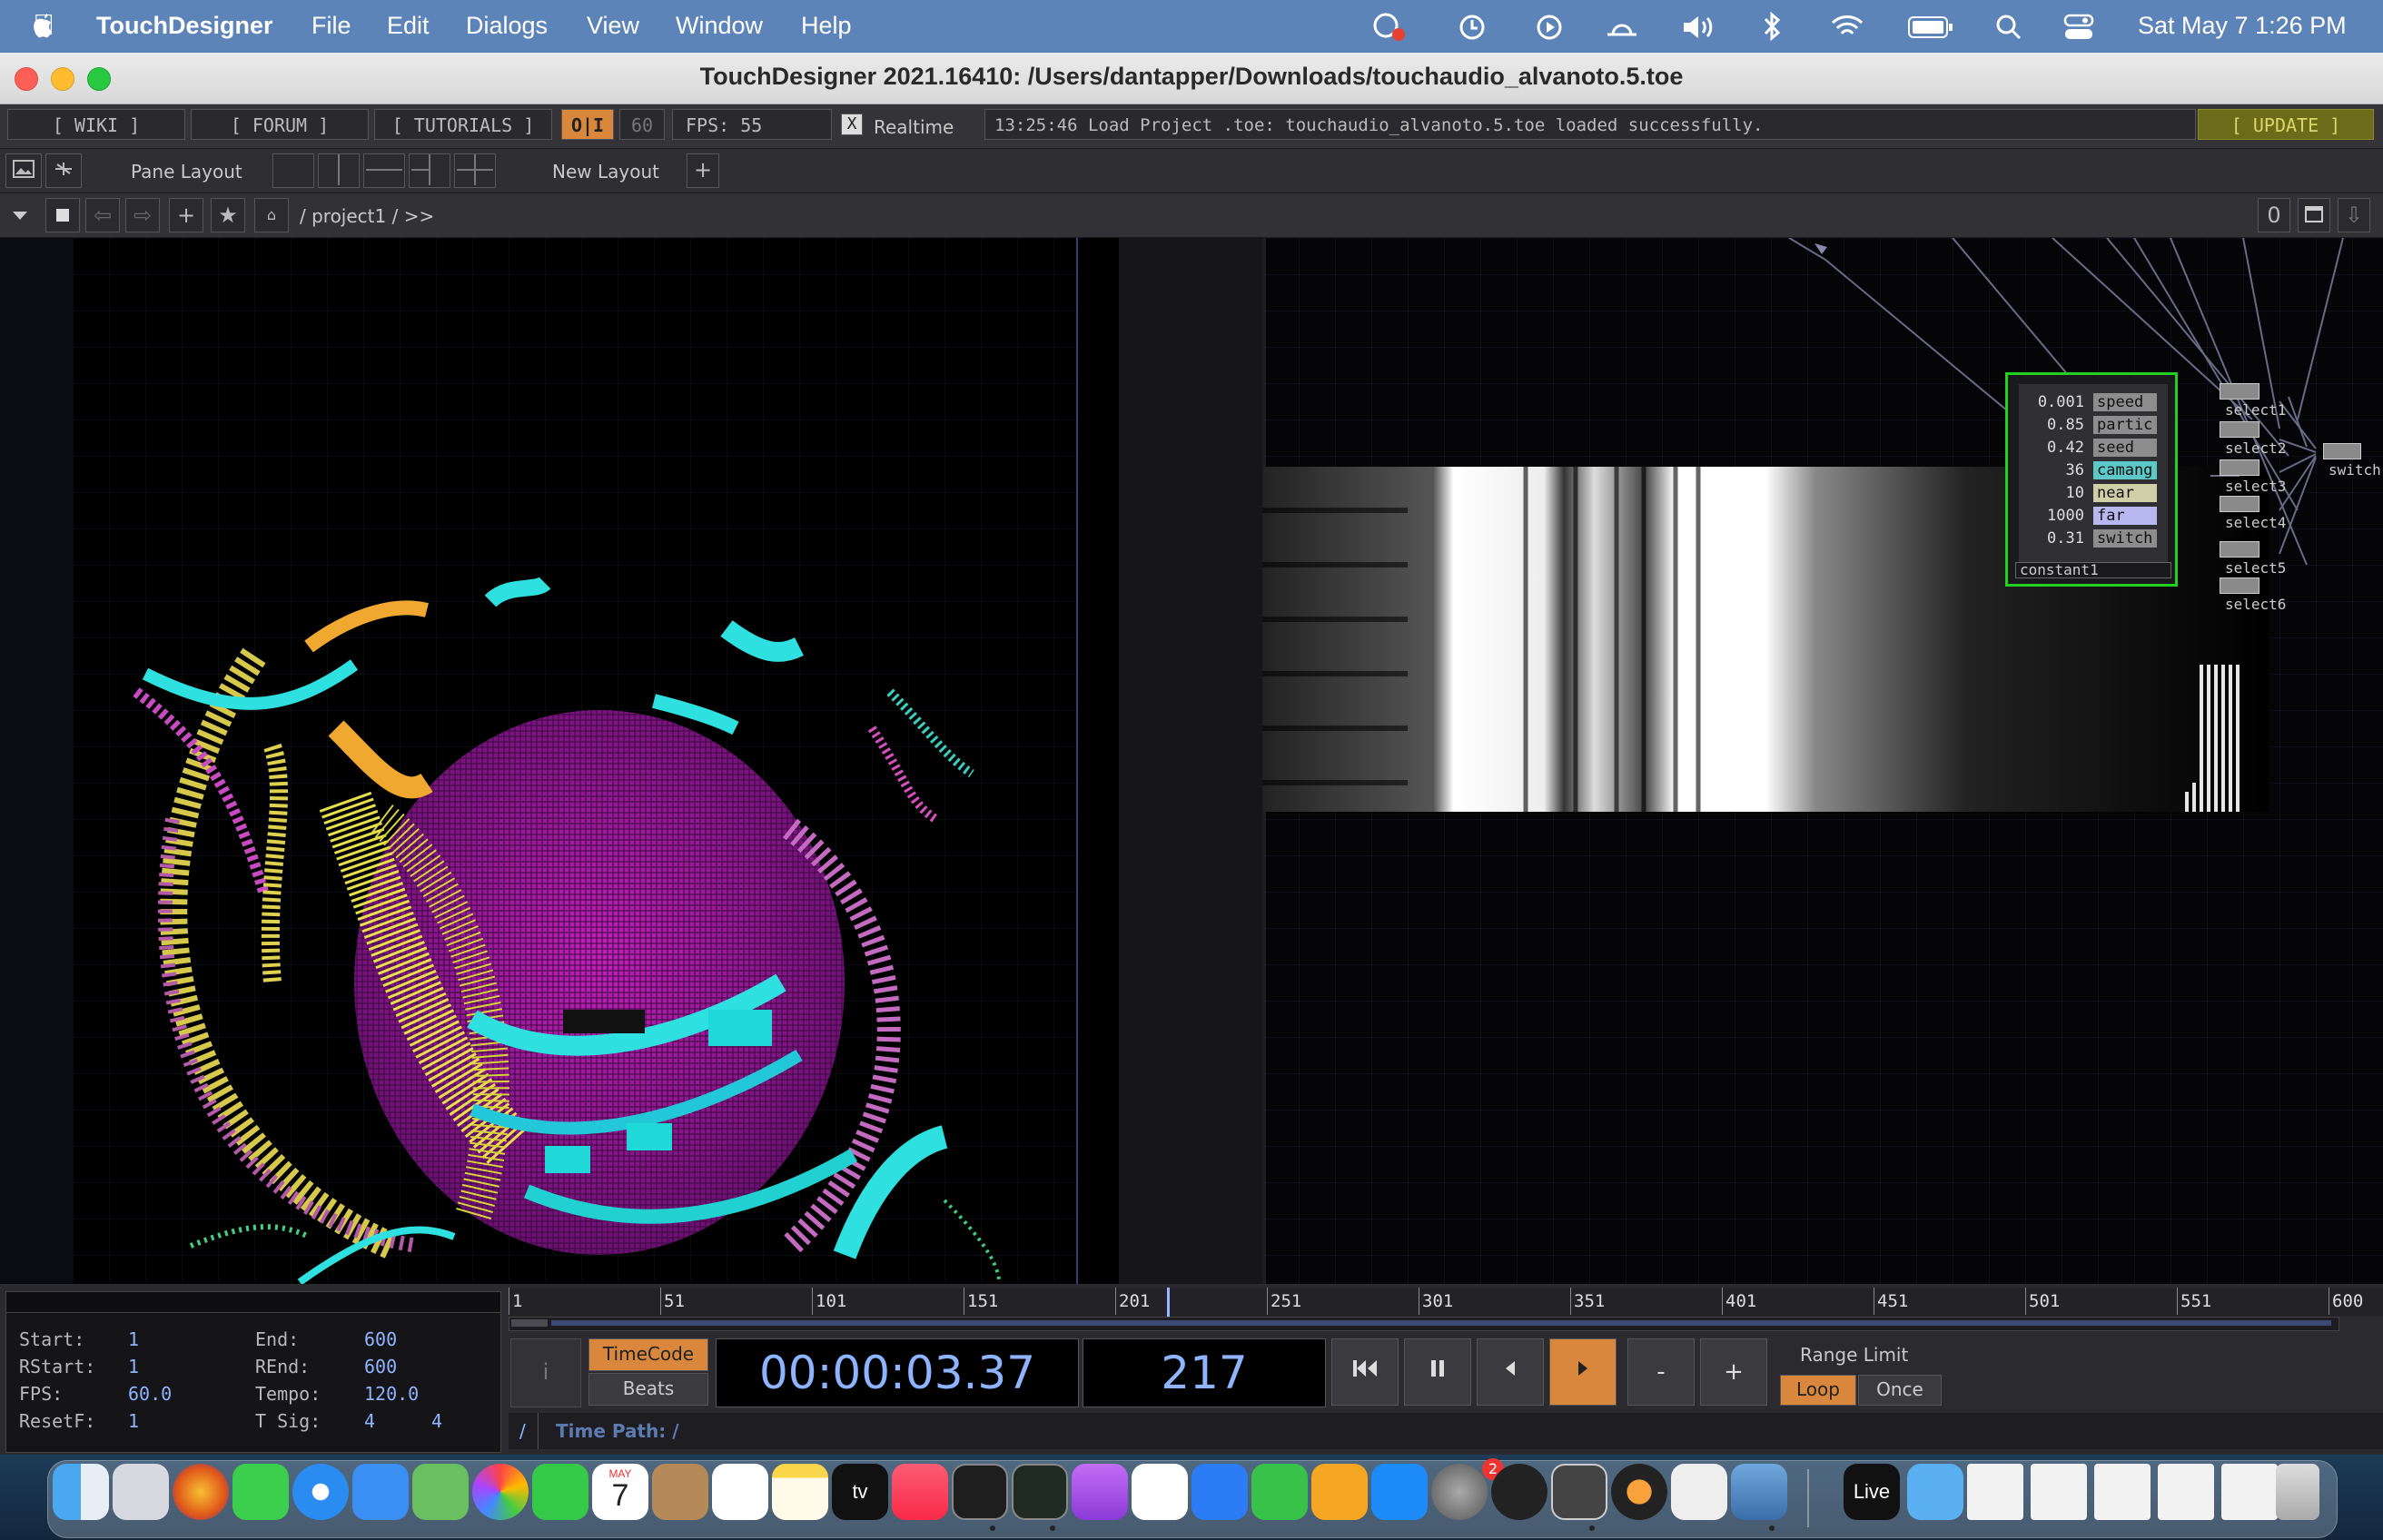 This screenshot has width=2383, height=1540. I want to click on safari-icon, so click(320, 1492).